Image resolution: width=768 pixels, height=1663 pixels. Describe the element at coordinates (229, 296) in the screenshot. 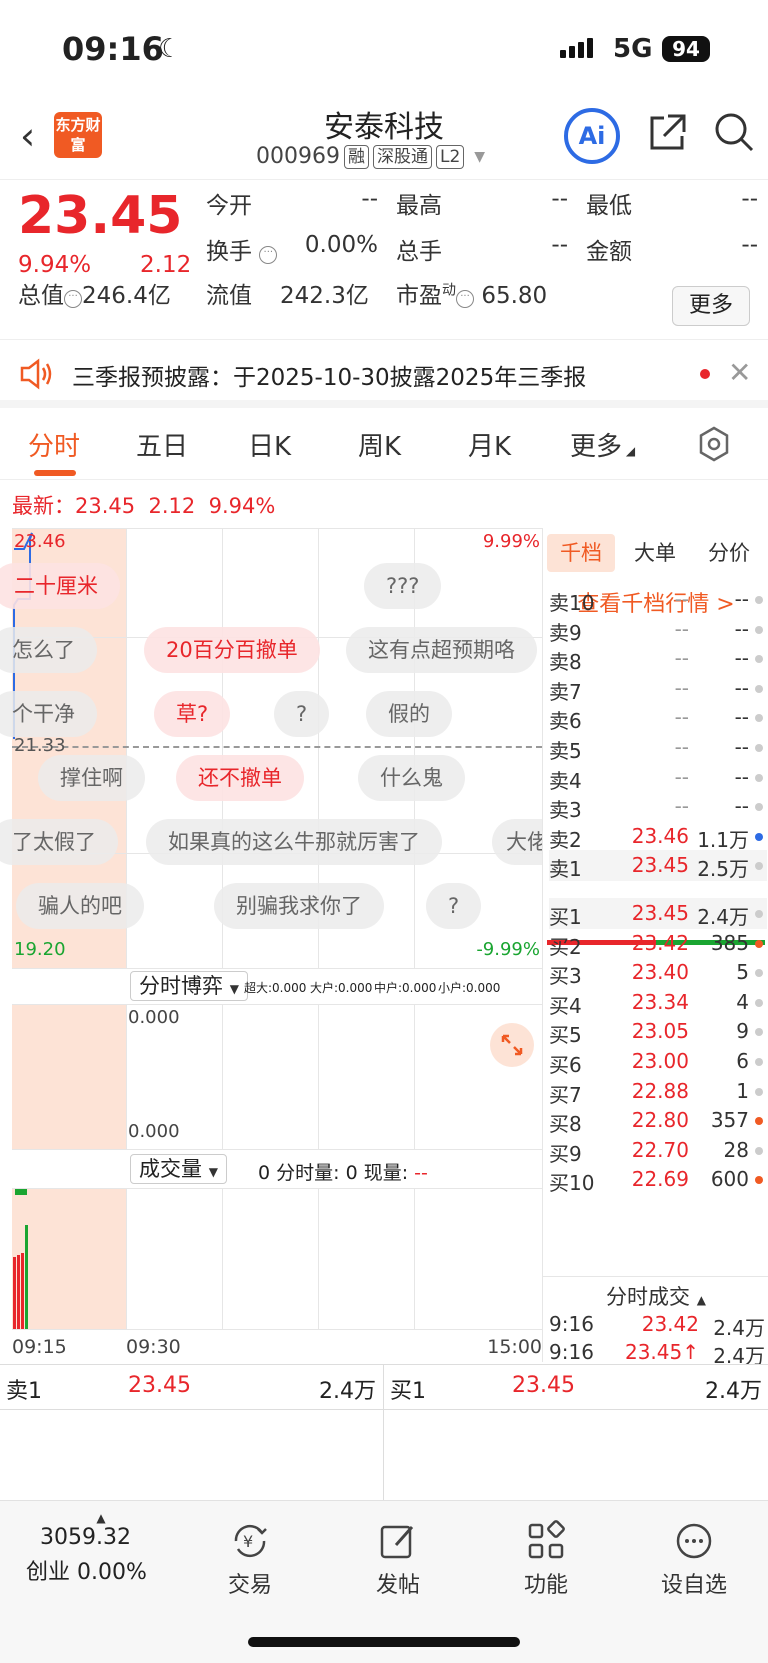

I see `float-label: 流值` at that location.